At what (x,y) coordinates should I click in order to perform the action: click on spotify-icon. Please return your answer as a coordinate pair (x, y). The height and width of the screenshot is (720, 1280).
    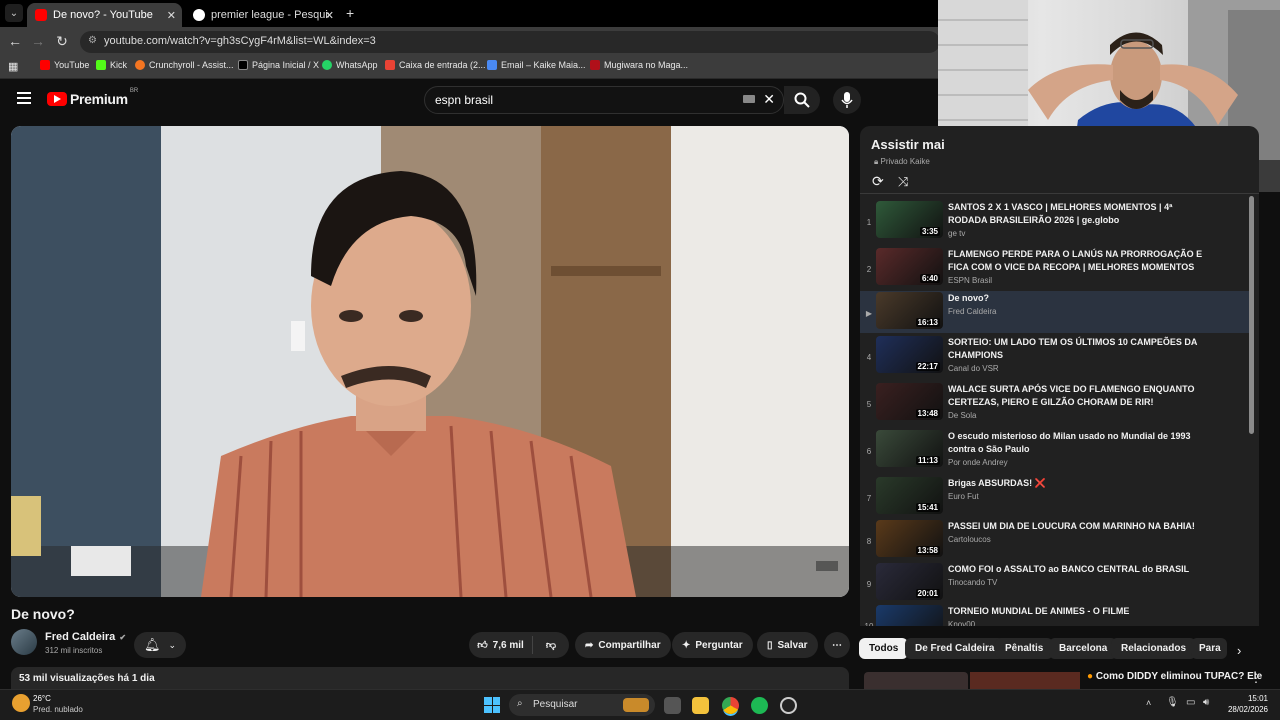
    Looking at the image, I should click on (759, 705).